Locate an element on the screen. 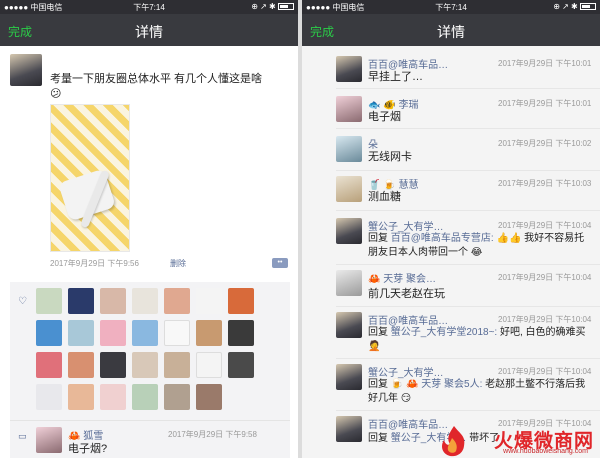  flame-icon is located at coordinates (453, 441).